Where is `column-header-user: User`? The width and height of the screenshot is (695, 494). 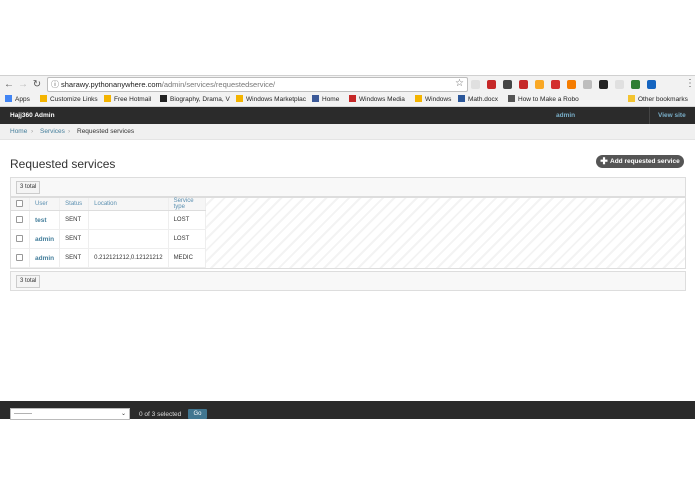
column-header-user: User is located at coordinates (45, 204).